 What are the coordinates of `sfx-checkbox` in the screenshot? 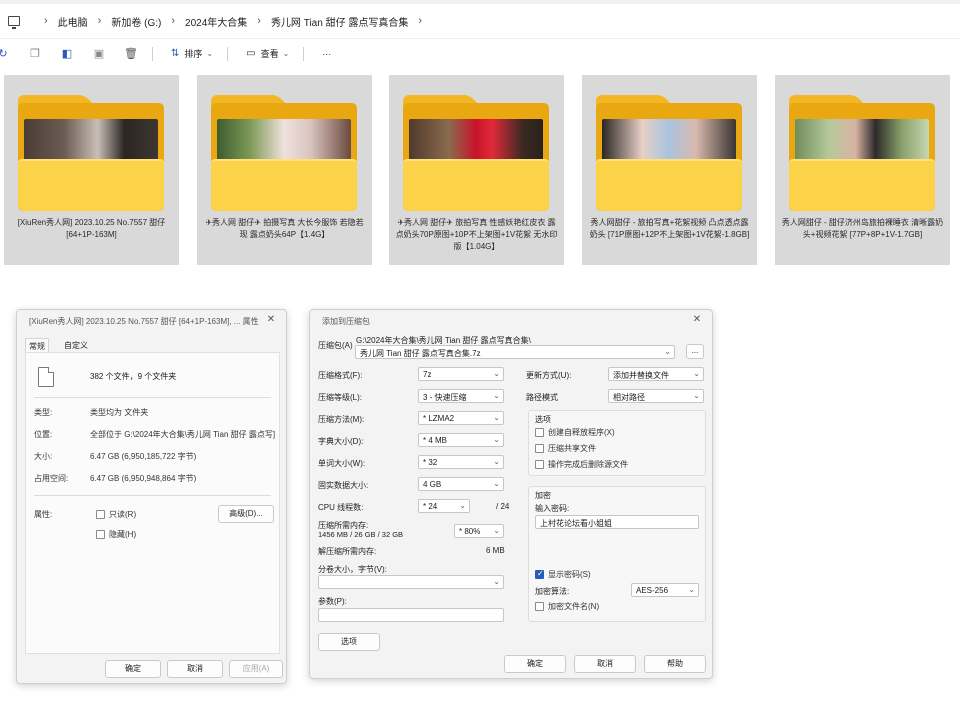 It's located at (539, 432).